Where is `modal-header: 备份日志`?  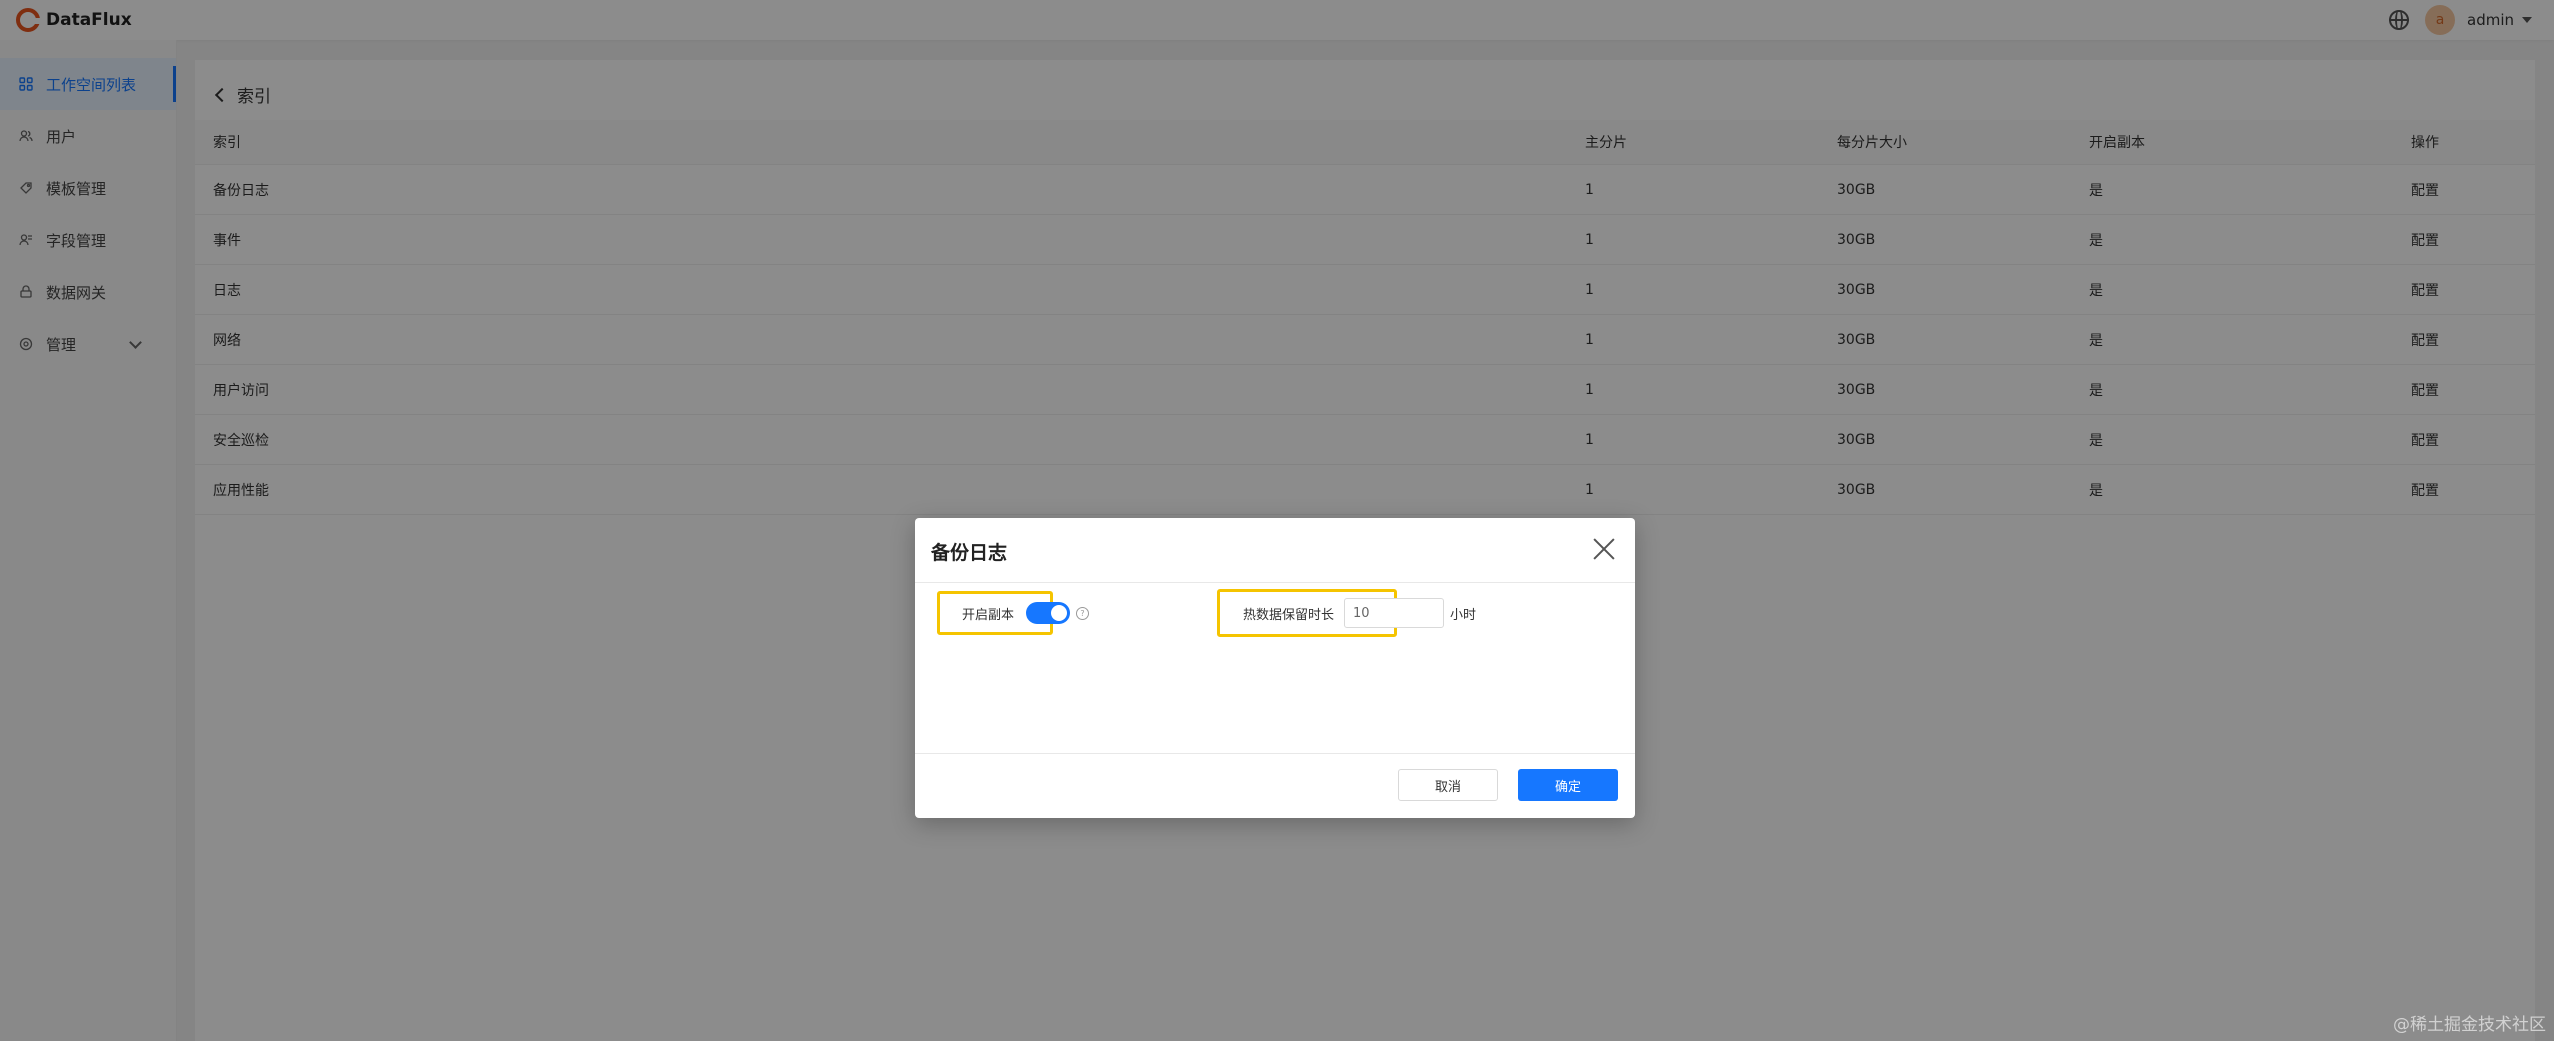
modal-header: 备份日志 is located at coordinates (1275, 550).